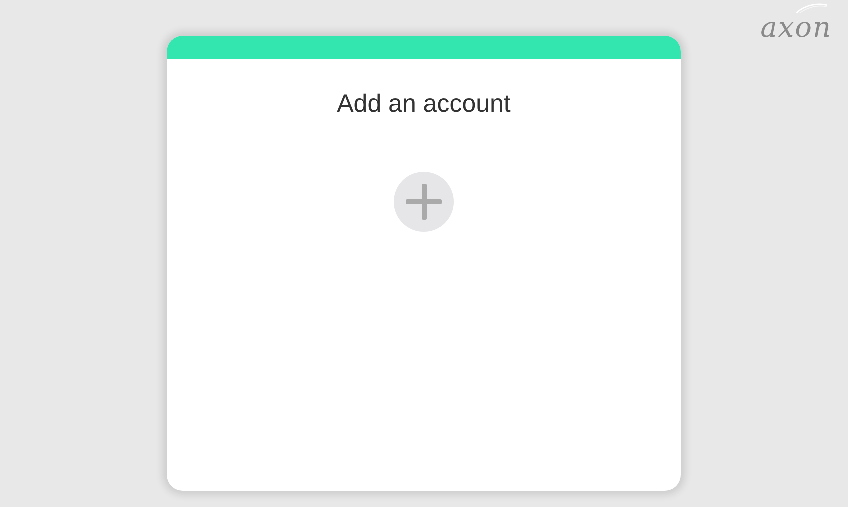  What do you see at coordinates (796, 28) in the screenshot?
I see `logo: axon` at bounding box center [796, 28].